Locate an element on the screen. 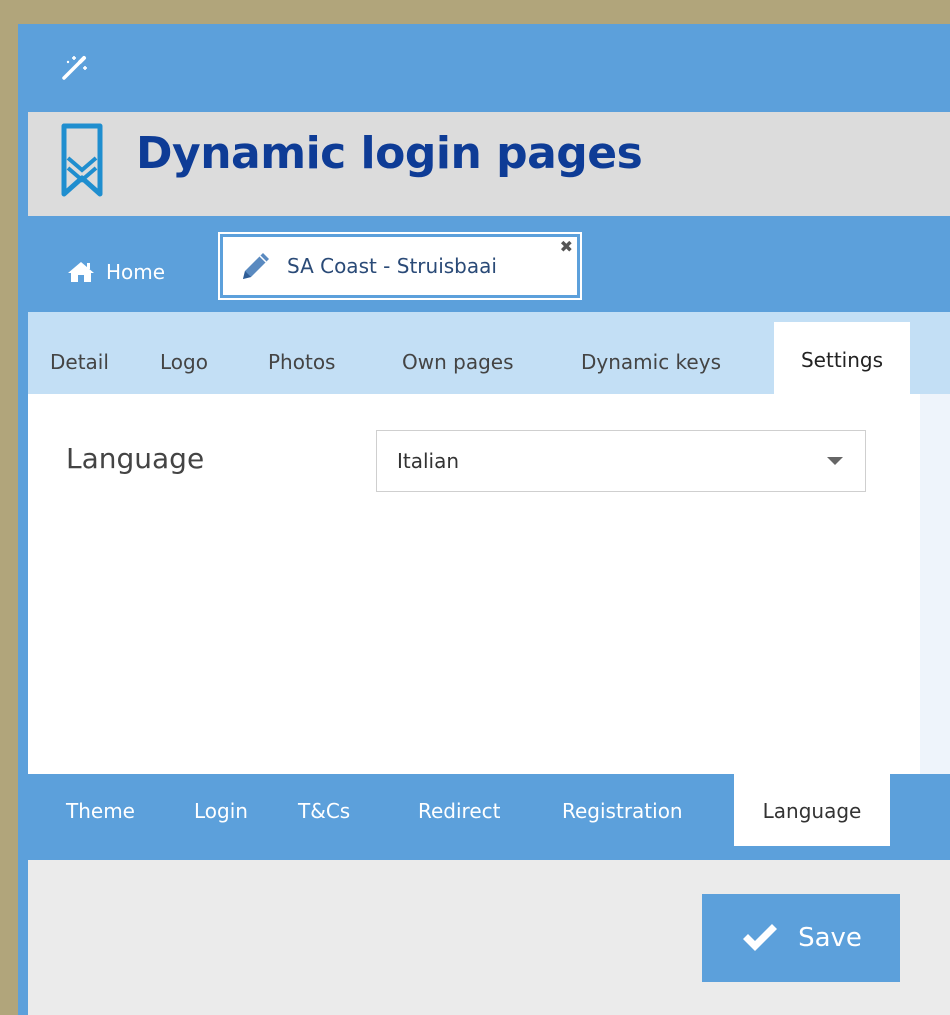  footer-bar: Save is located at coordinates (489, 937).